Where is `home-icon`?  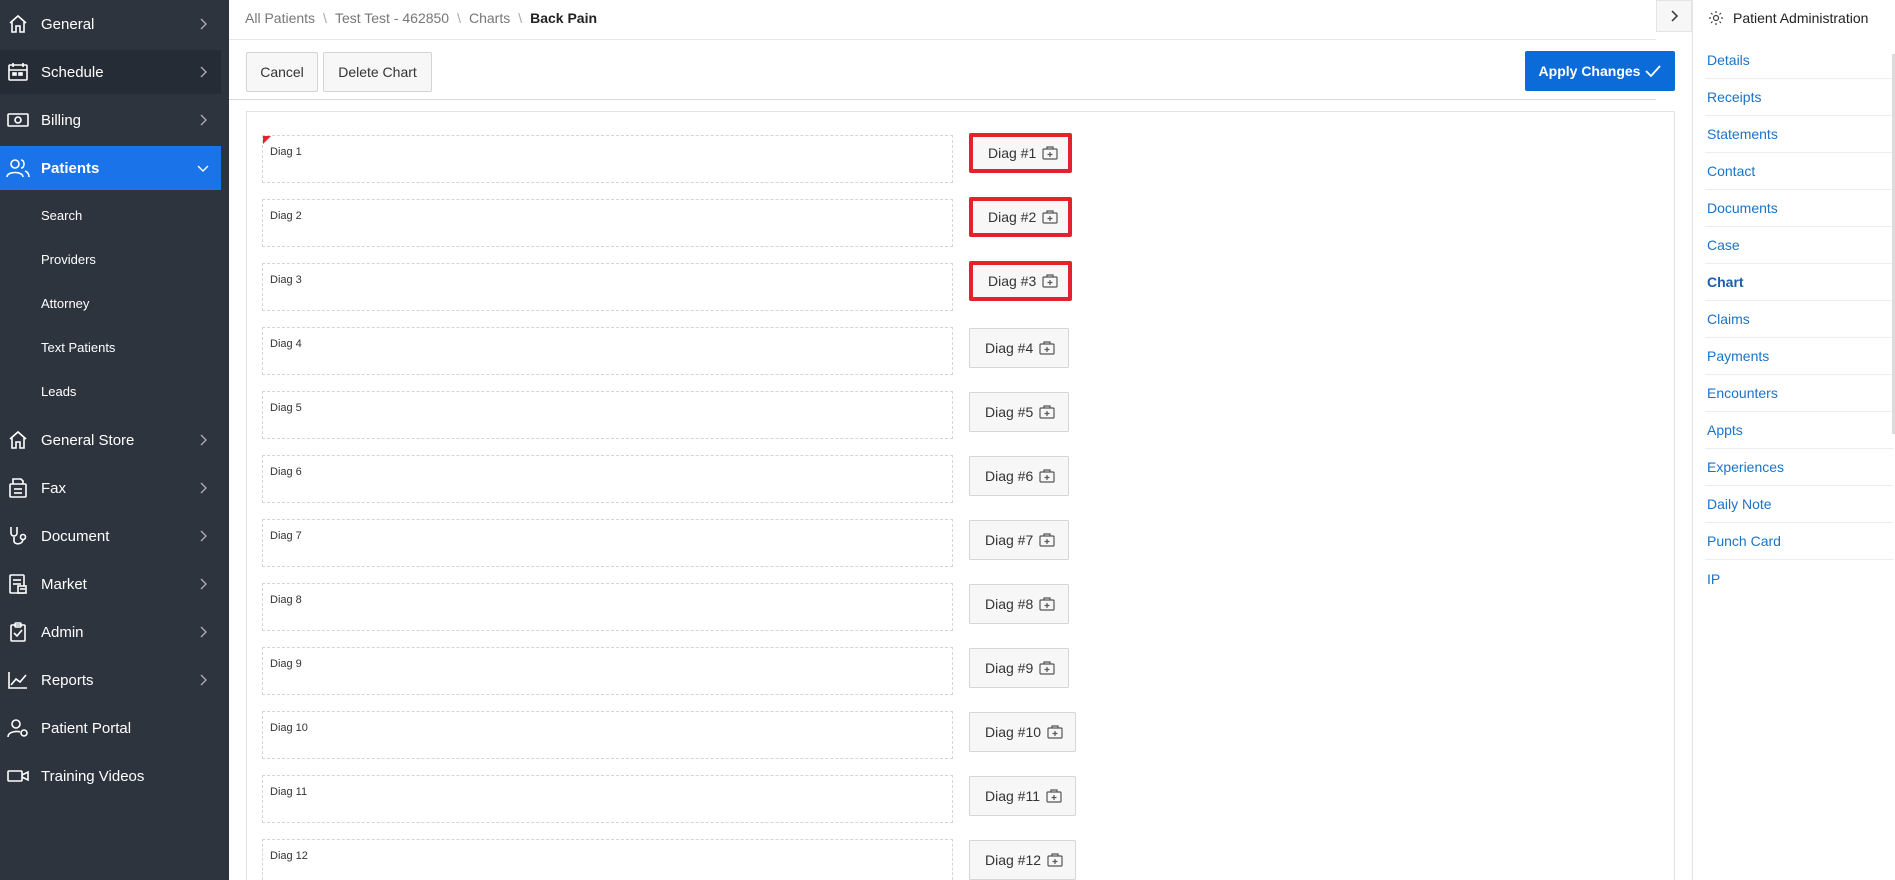 home-icon is located at coordinates (18, 440).